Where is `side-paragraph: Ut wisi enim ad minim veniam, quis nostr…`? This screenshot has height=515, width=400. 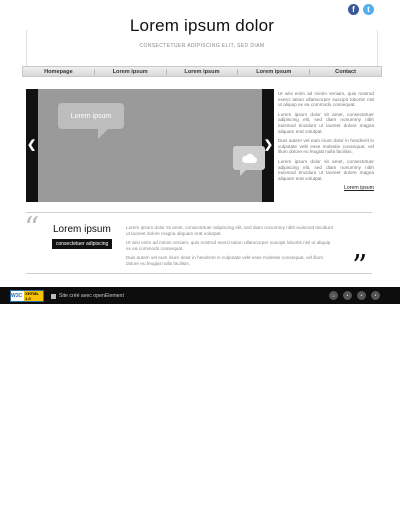
side-paragraph: Ut wisi enim ad minim veniam, quis nostr… is located at coordinates (326, 99).